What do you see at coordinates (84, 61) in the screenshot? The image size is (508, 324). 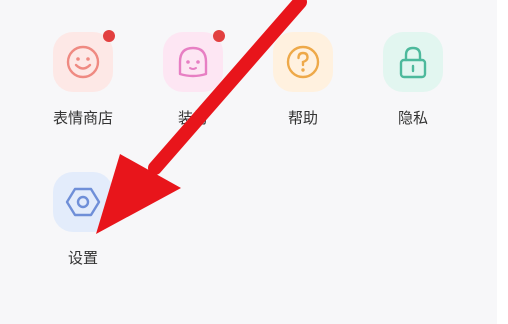 I see `smiley-face-icon` at bounding box center [84, 61].